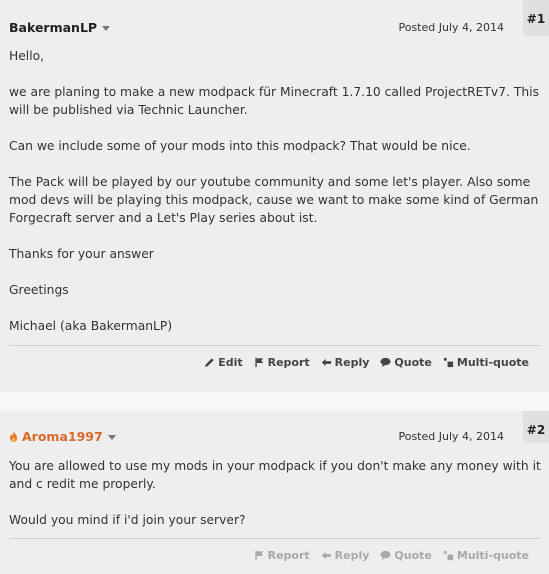 The image size is (549, 574). What do you see at coordinates (39, 290) in the screenshot?
I see `post-paragraph: Greetings` at bounding box center [39, 290].